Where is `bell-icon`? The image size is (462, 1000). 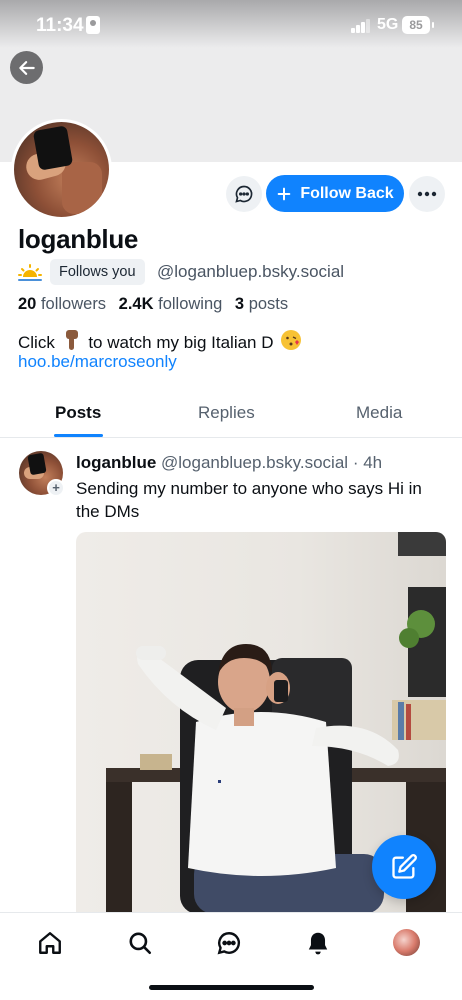
bell-icon is located at coordinates (318, 943).